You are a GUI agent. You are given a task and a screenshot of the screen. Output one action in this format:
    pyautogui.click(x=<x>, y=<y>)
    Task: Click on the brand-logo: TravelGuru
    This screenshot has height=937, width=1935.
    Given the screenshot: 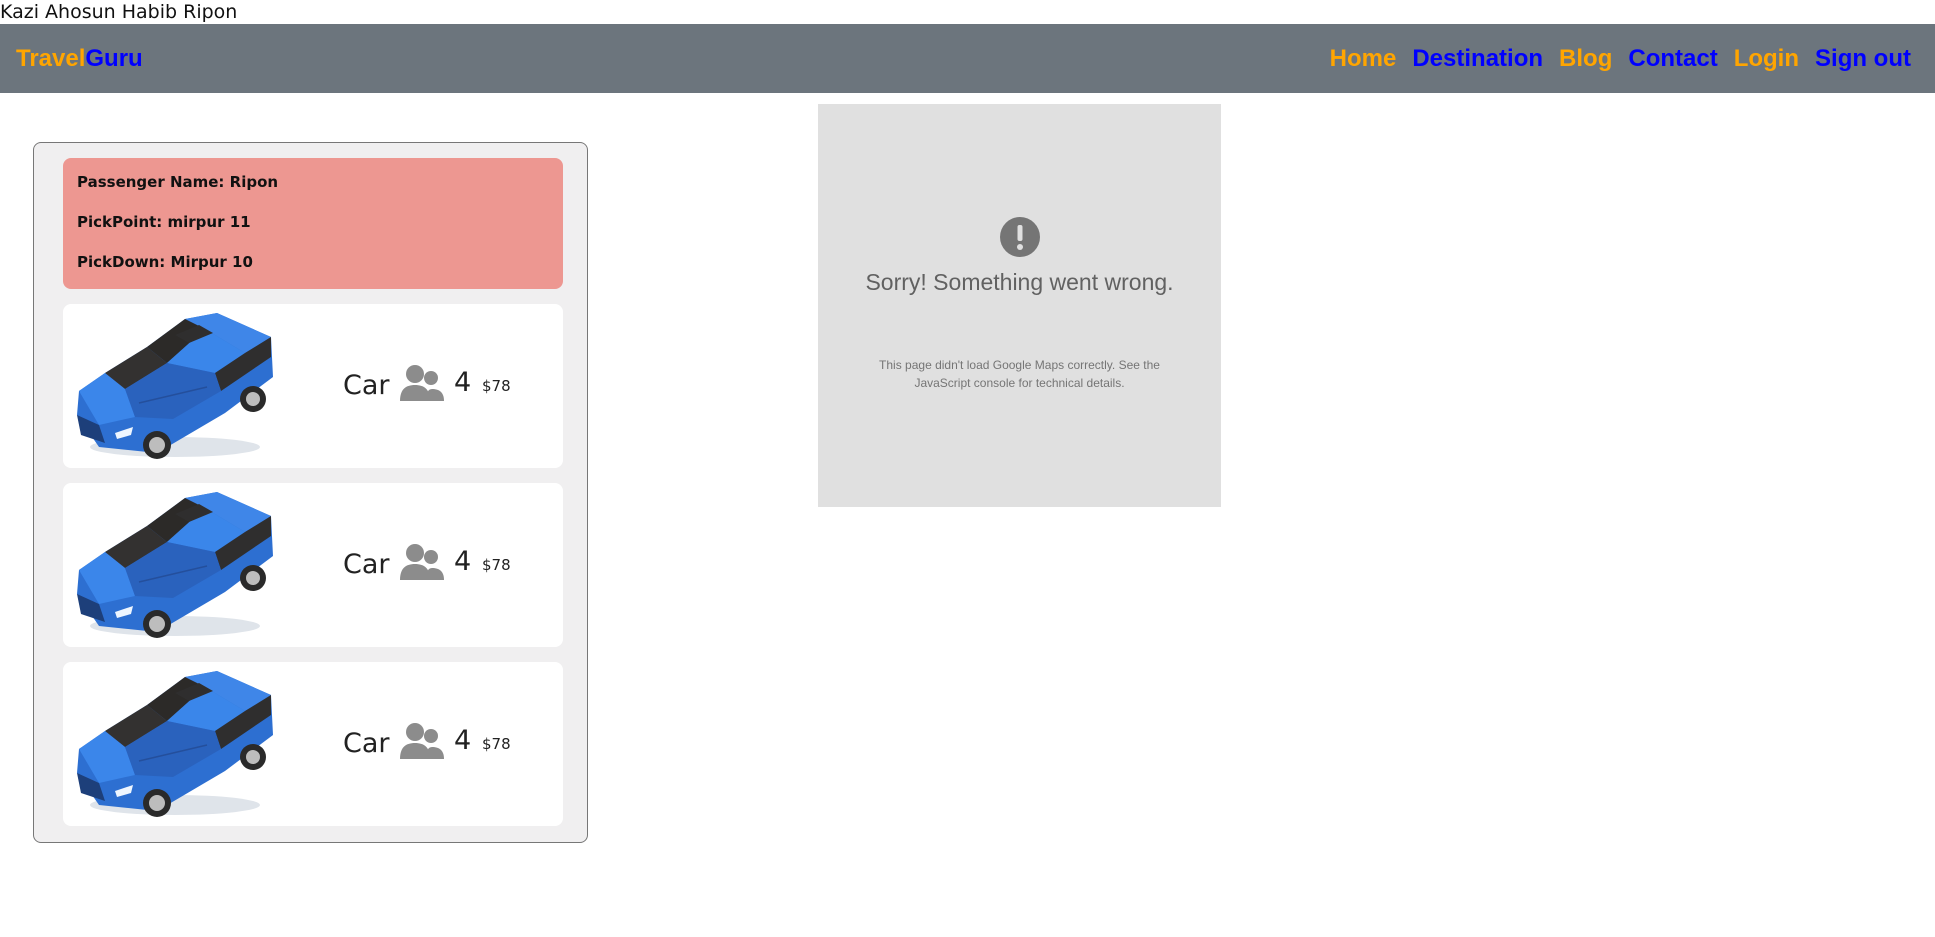 What is the action you would take?
    pyautogui.click(x=79, y=58)
    